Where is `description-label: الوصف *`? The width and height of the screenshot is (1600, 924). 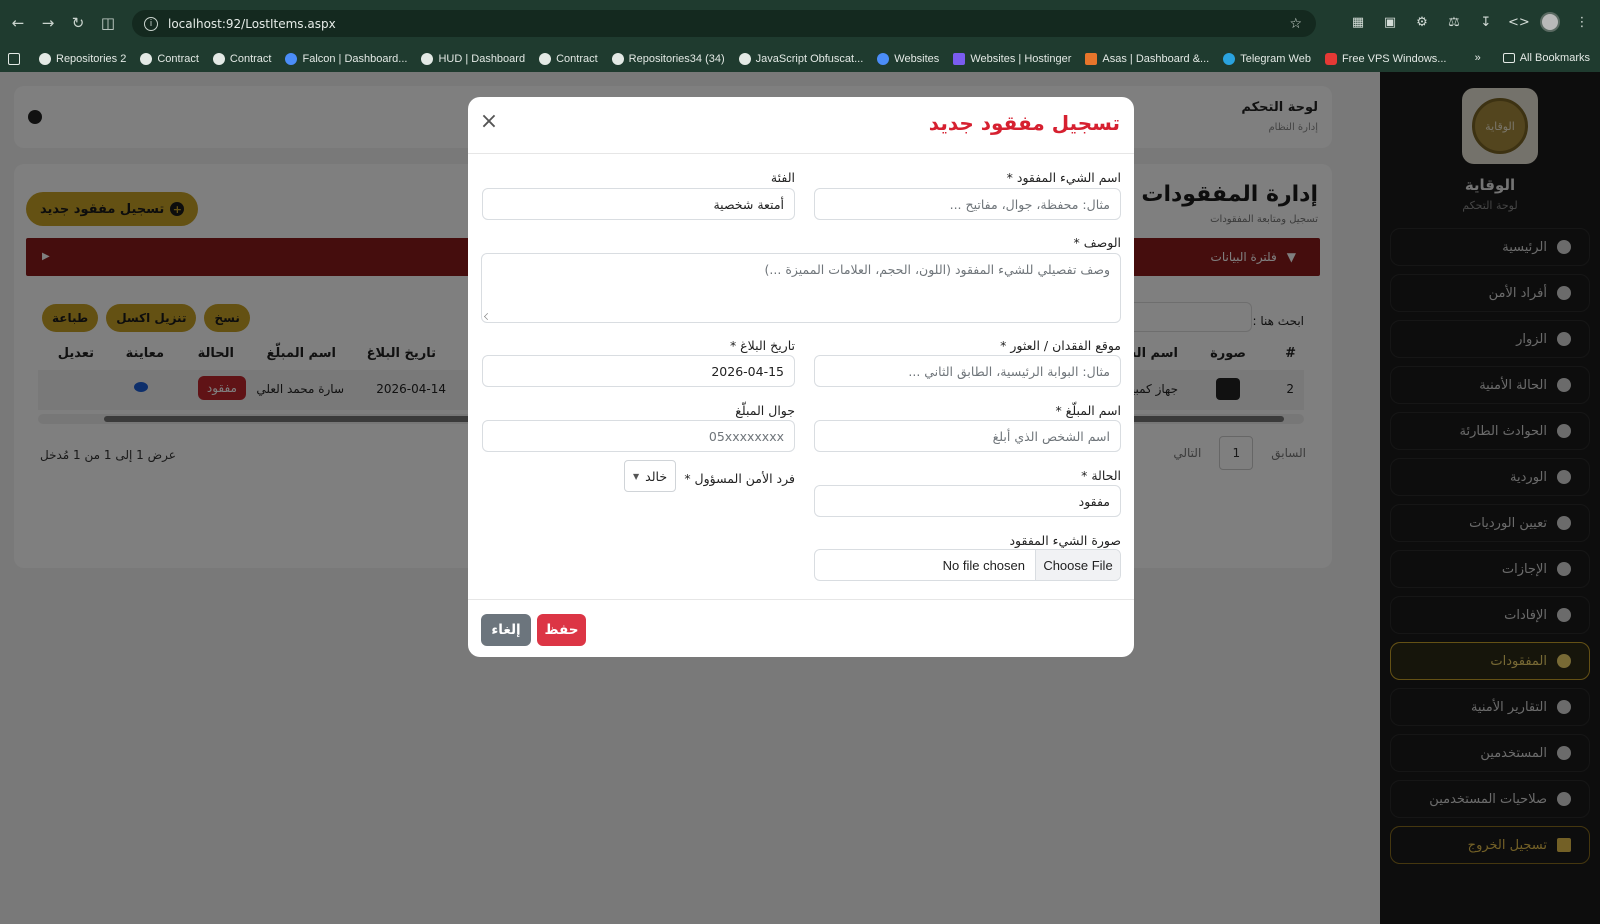 description-label: الوصف * is located at coordinates (1097, 242).